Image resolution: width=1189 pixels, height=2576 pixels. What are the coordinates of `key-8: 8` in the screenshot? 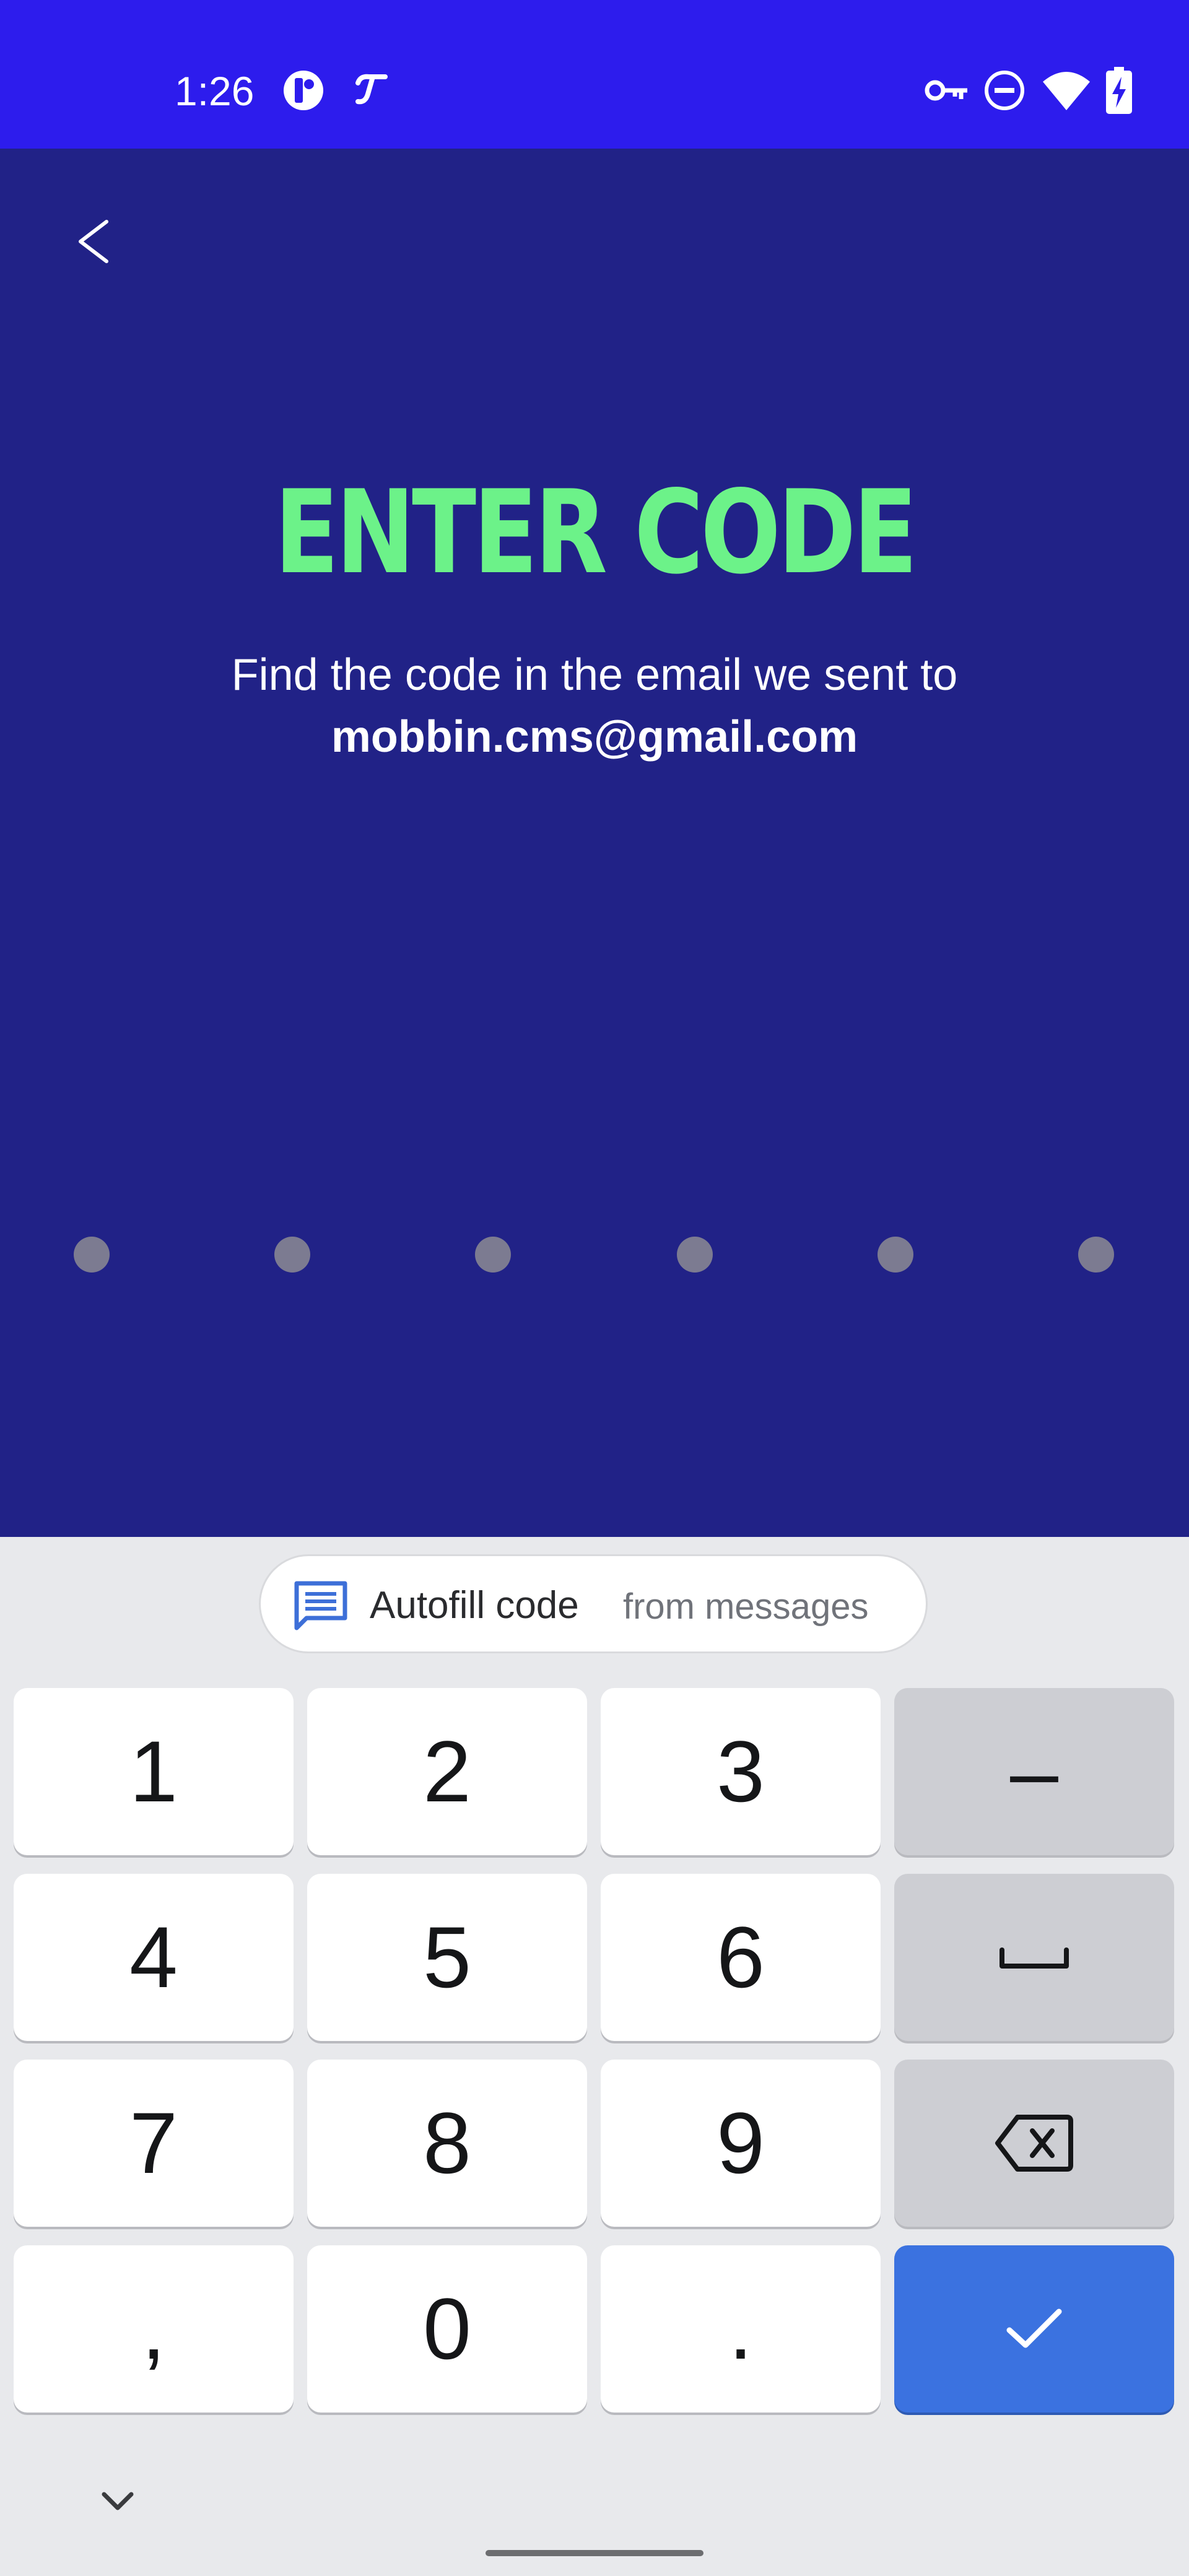 It's located at (447, 2143).